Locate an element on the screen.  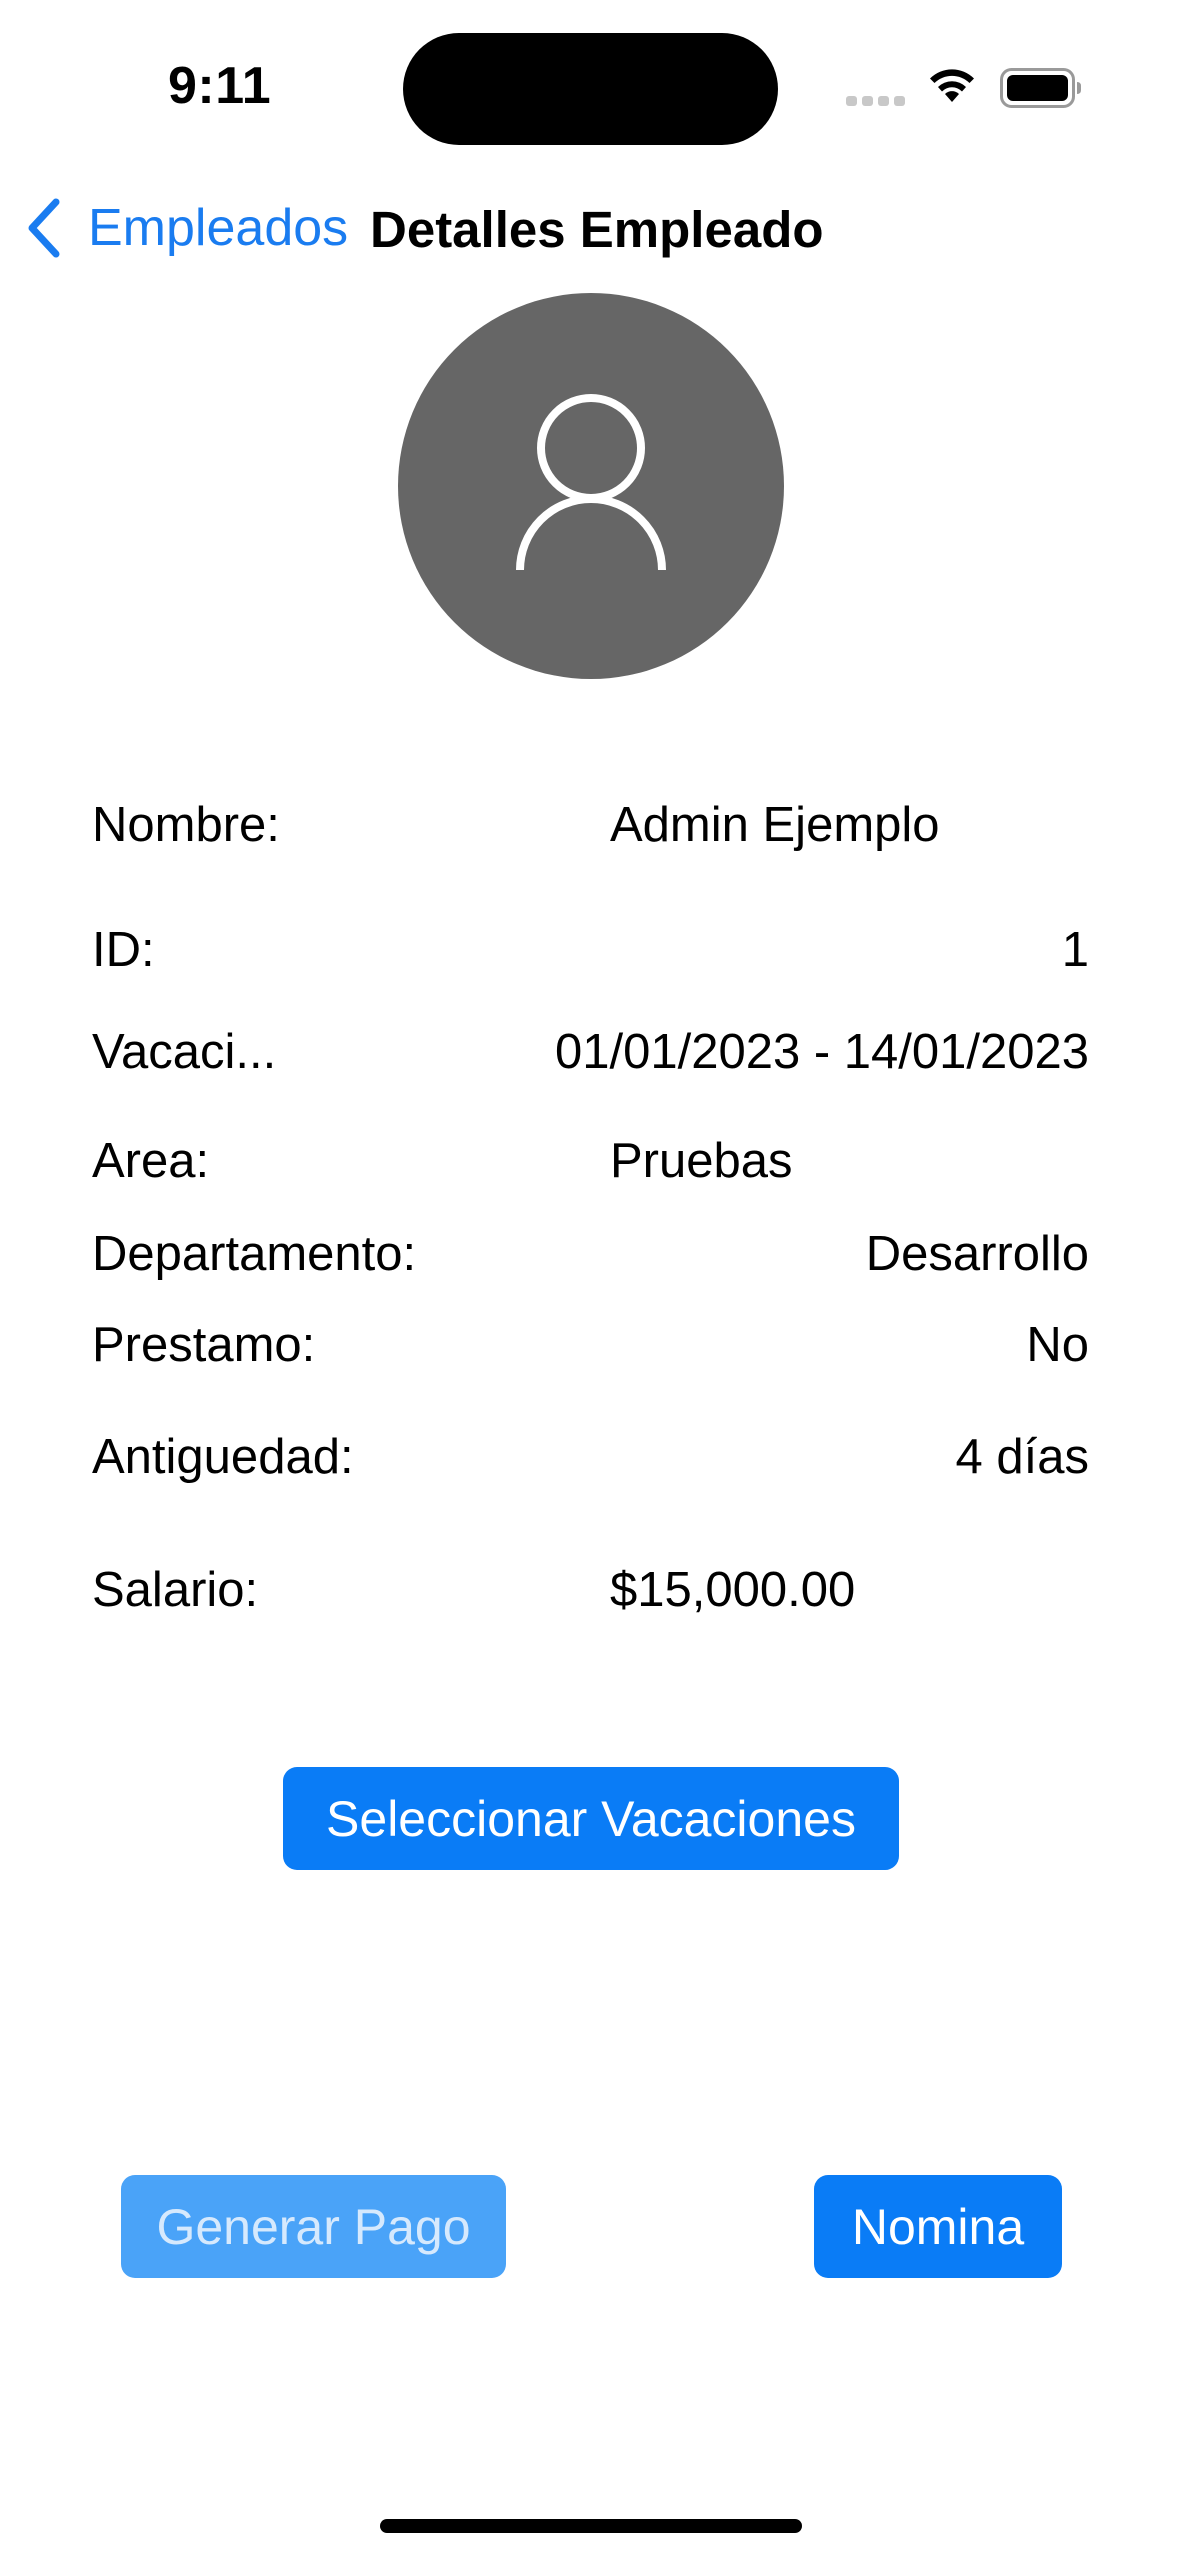
nomina-button: Nomina is located at coordinates (938, 2226).